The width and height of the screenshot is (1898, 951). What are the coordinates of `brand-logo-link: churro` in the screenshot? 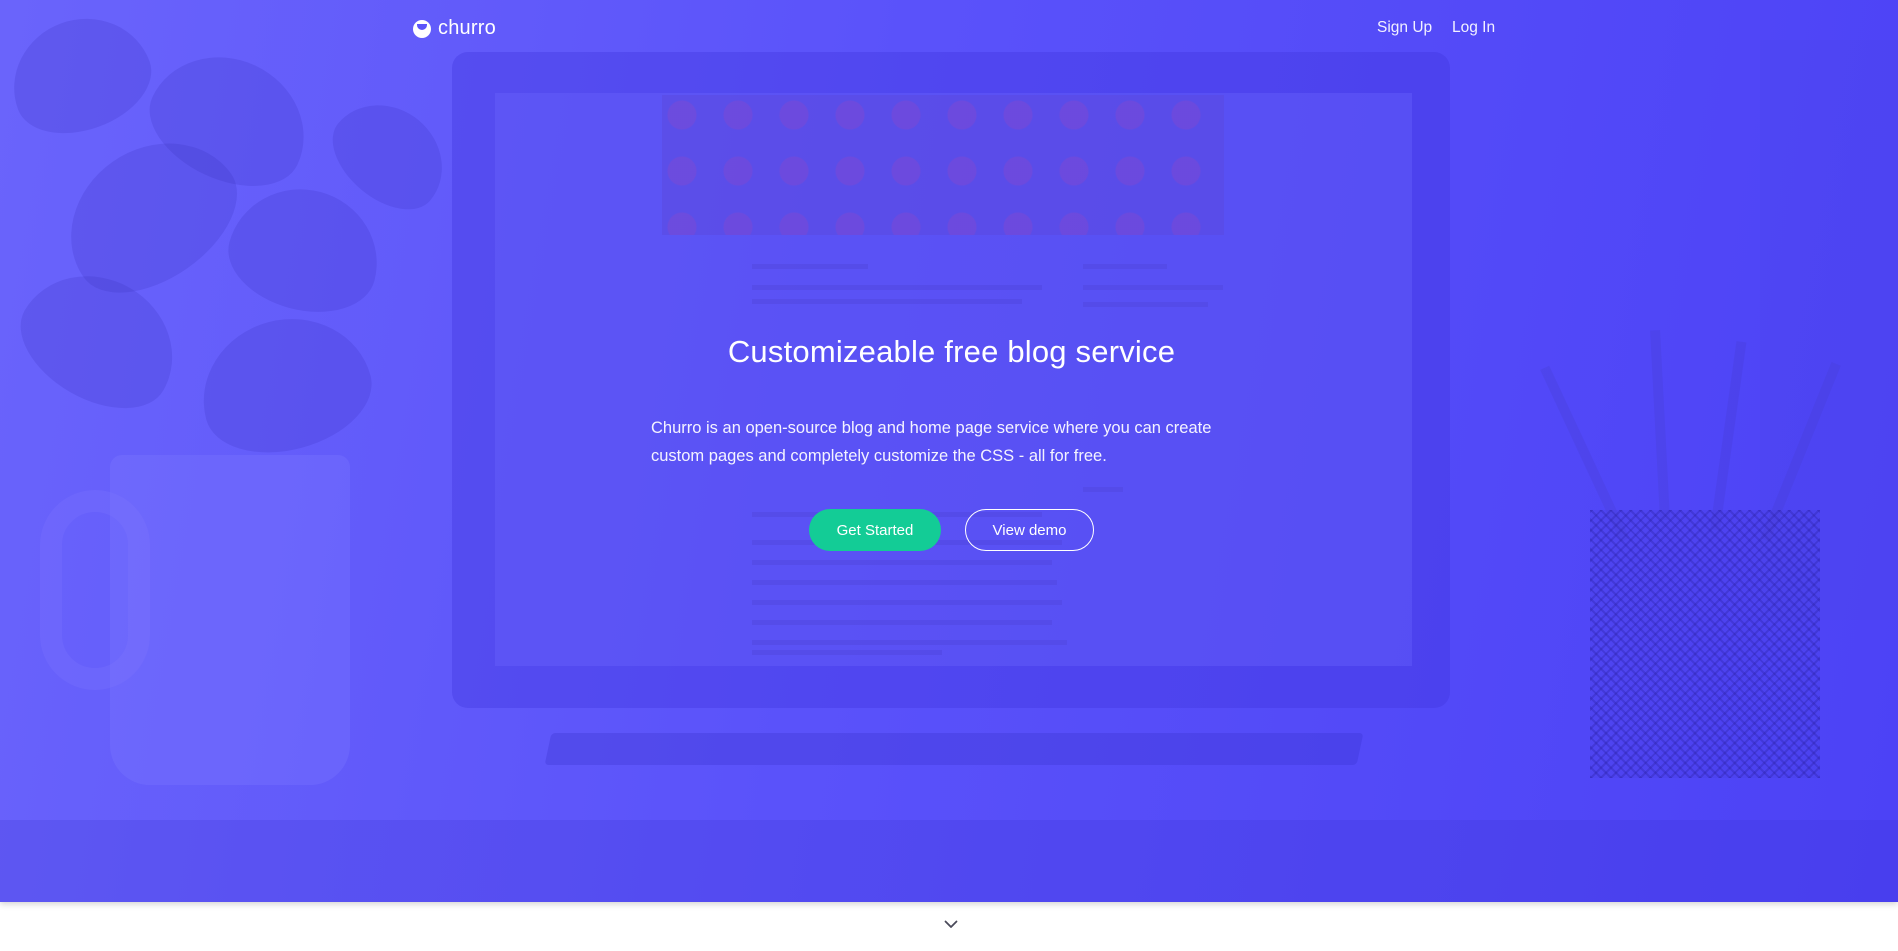 It's located at (454, 28).